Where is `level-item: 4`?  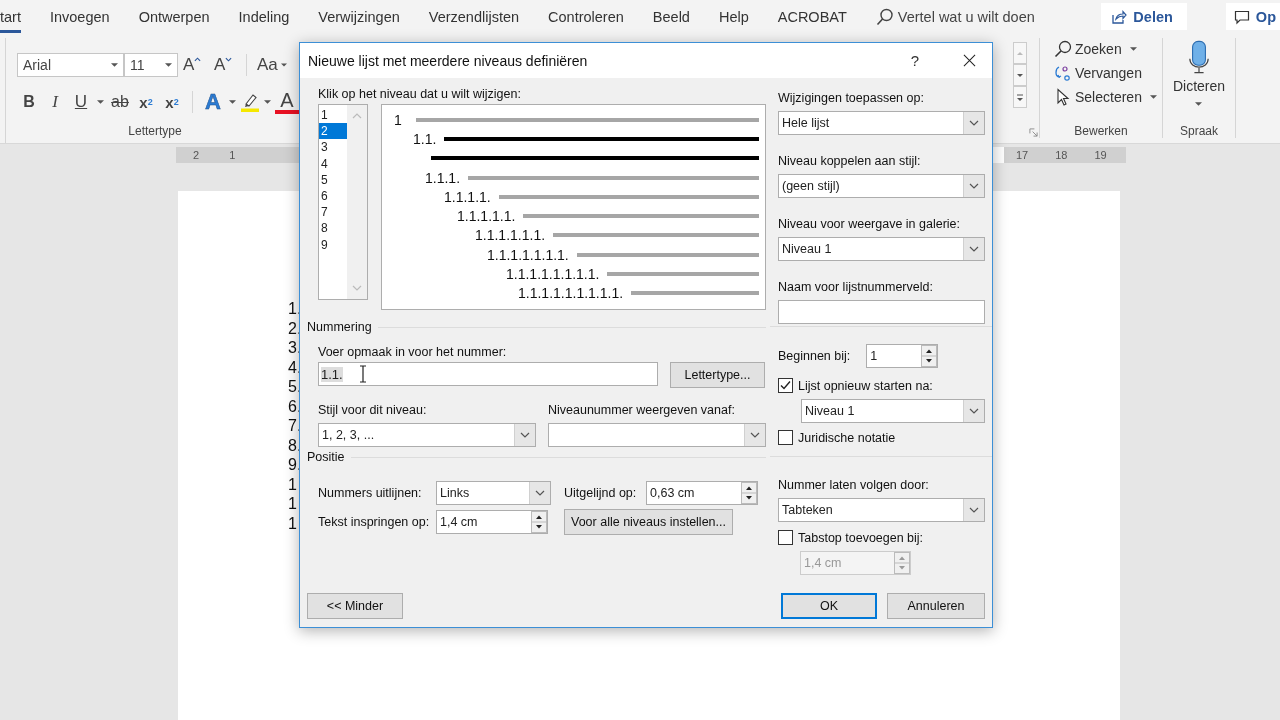 level-item: 4 is located at coordinates (333, 163).